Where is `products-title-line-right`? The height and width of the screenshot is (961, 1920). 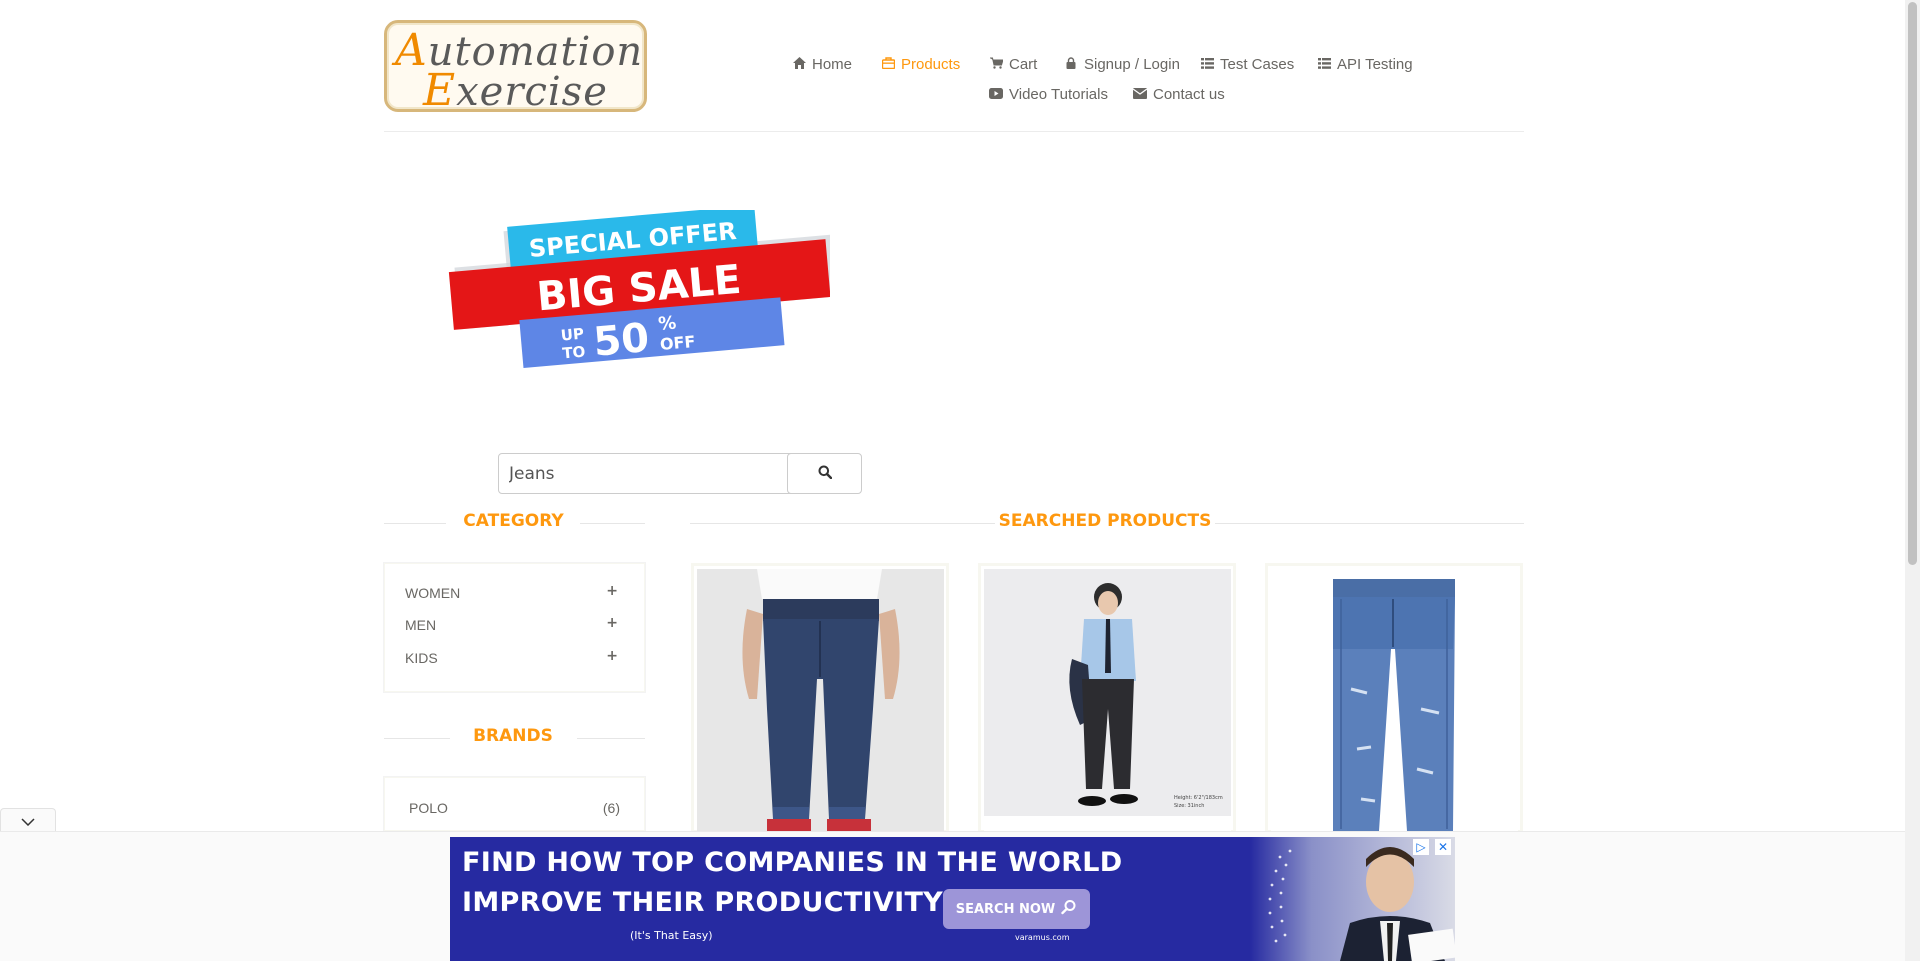
products-title-line-right is located at coordinates (1369, 523).